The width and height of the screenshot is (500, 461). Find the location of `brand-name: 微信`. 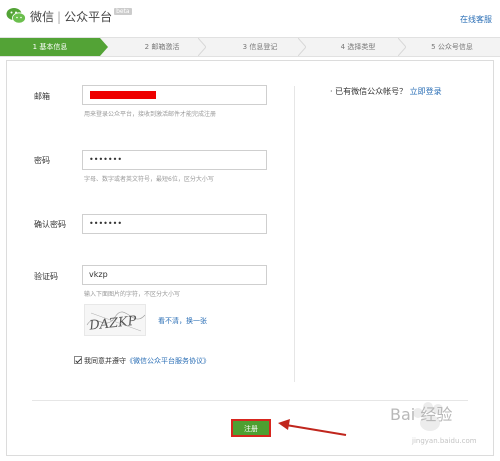

brand-name: 微信 is located at coordinates (42, 17).